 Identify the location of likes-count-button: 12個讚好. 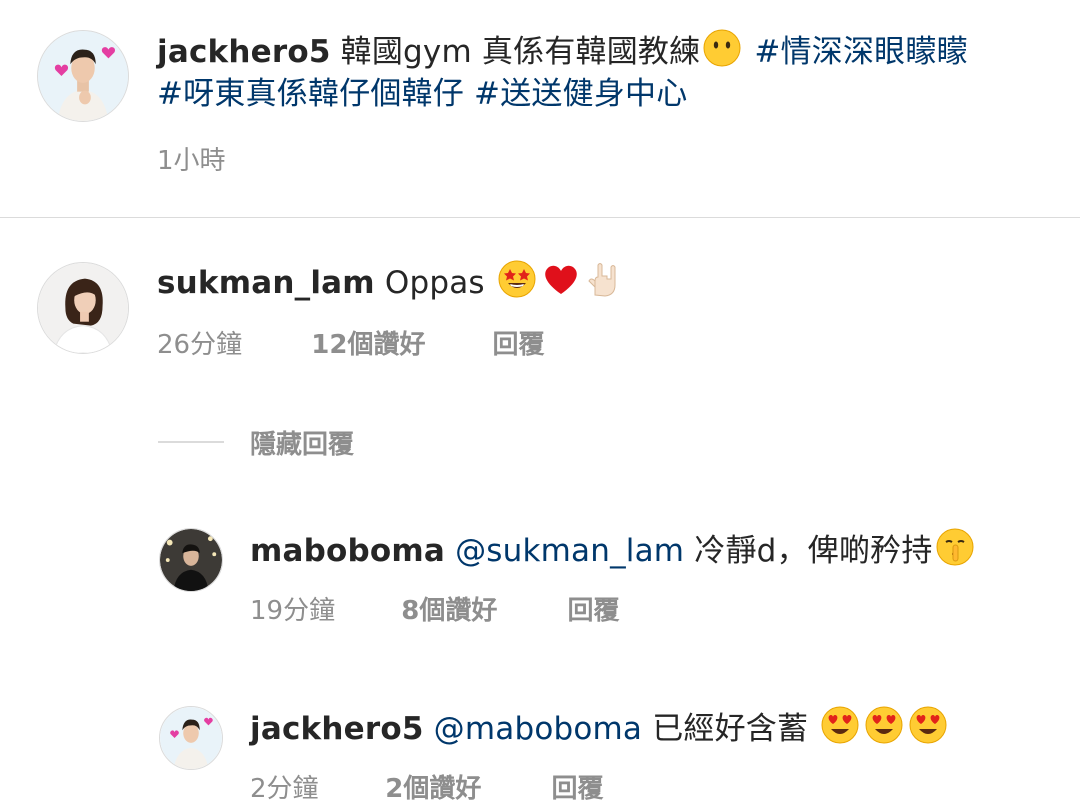
(397, 342).